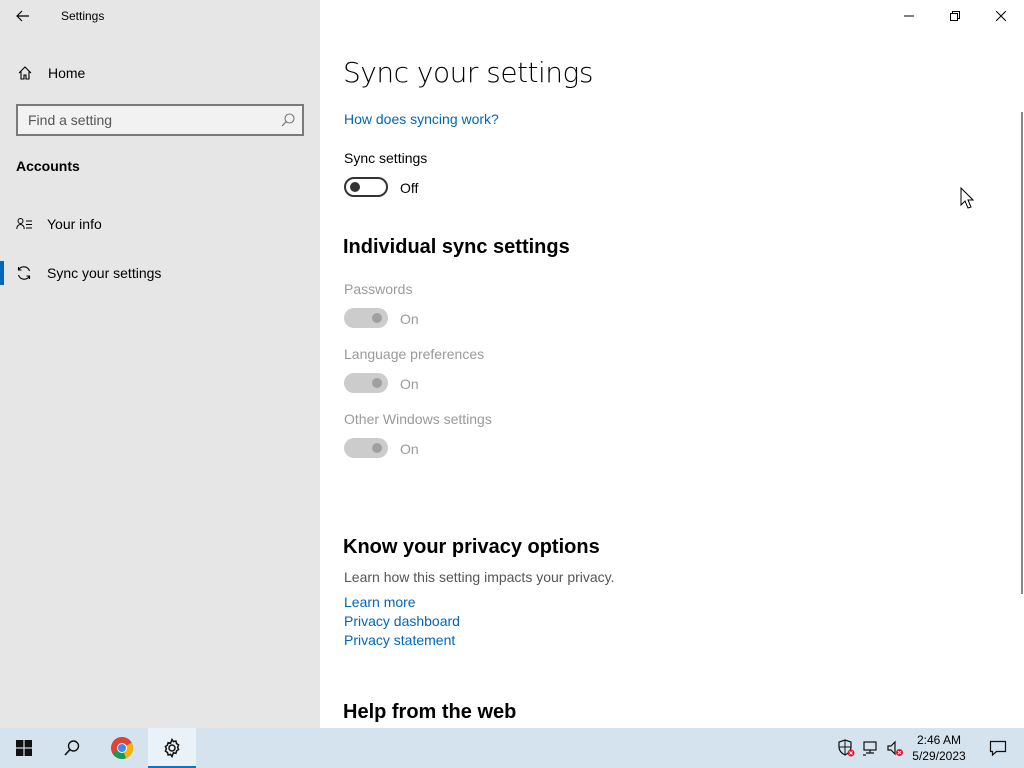 This screenshot has width=1024, height=768. I want to click on mouse-cursor-icon, so click(967, 198).